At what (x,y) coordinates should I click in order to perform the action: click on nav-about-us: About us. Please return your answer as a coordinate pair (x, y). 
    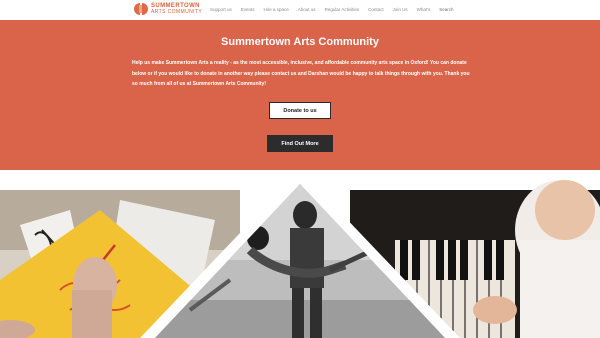
    Looking at the image, I should click on (307, 10).